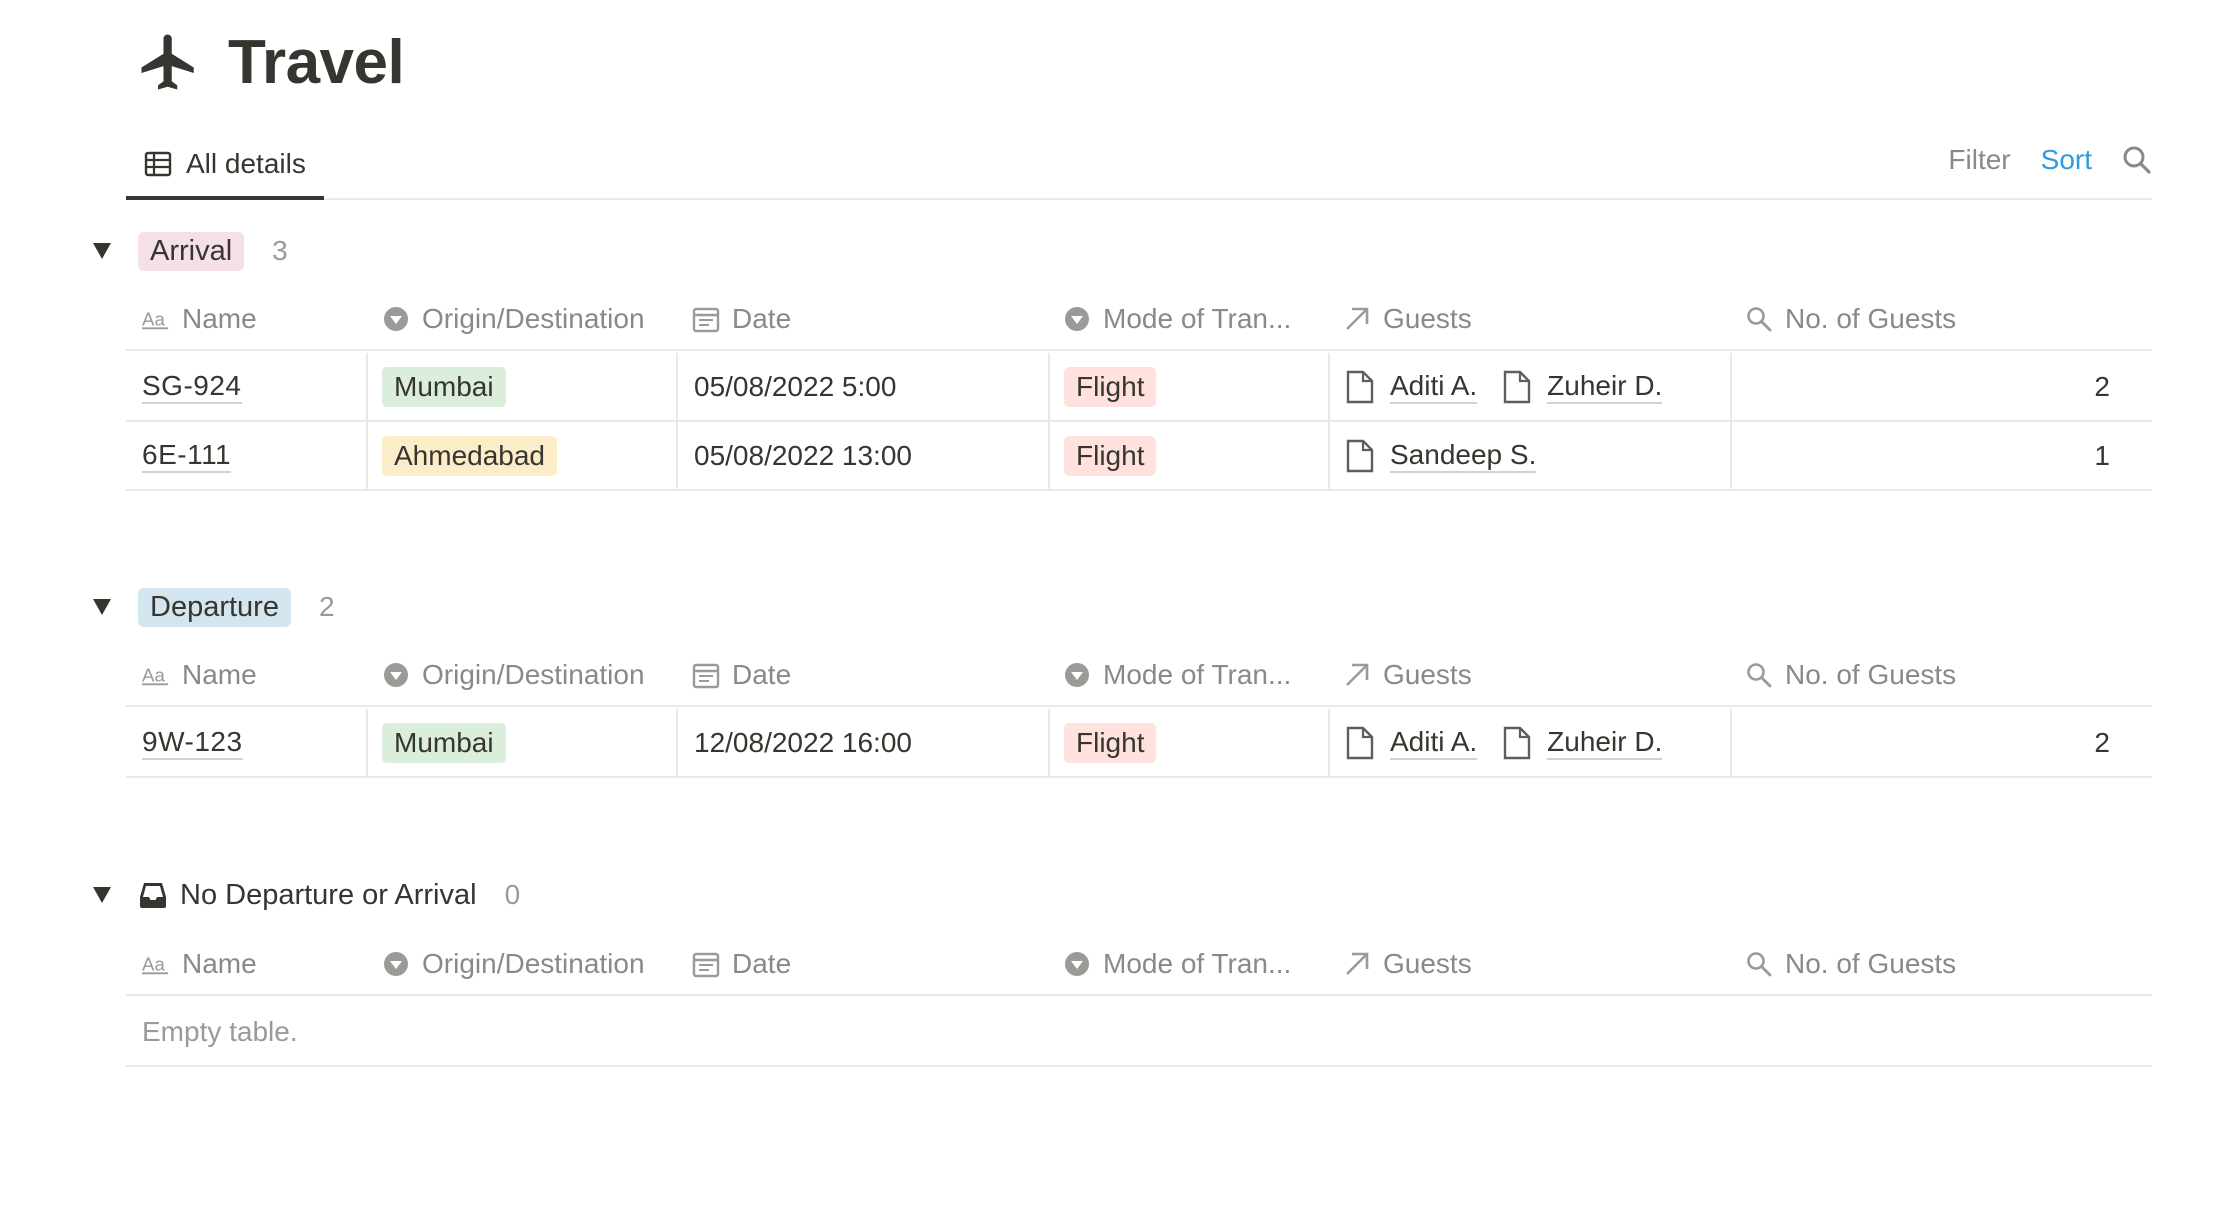 Image resolution: width=2230 pixels, height=1232 pixels. I want to click on cell-guest-count: 1, so click(1920, 455).